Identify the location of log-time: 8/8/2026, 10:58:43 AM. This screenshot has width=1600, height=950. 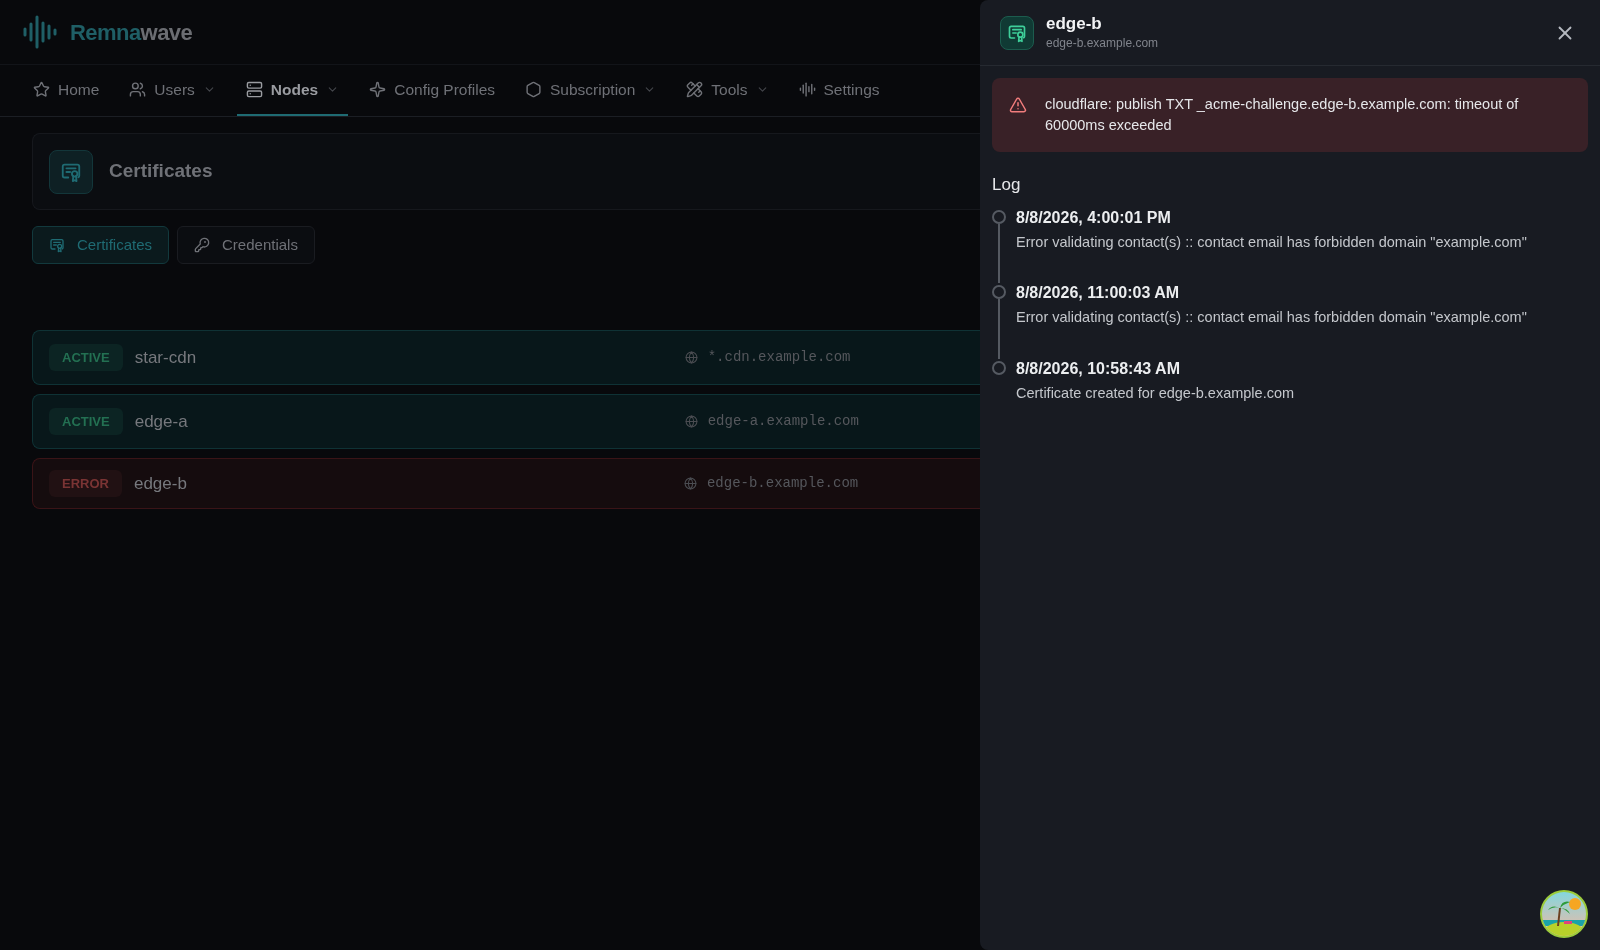
(1098, 369).